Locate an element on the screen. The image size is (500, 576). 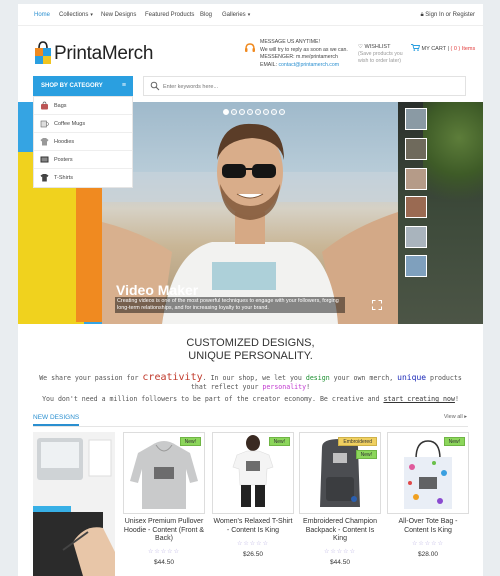
category-item-label: Hoodies is located at coordinates (64, 142).